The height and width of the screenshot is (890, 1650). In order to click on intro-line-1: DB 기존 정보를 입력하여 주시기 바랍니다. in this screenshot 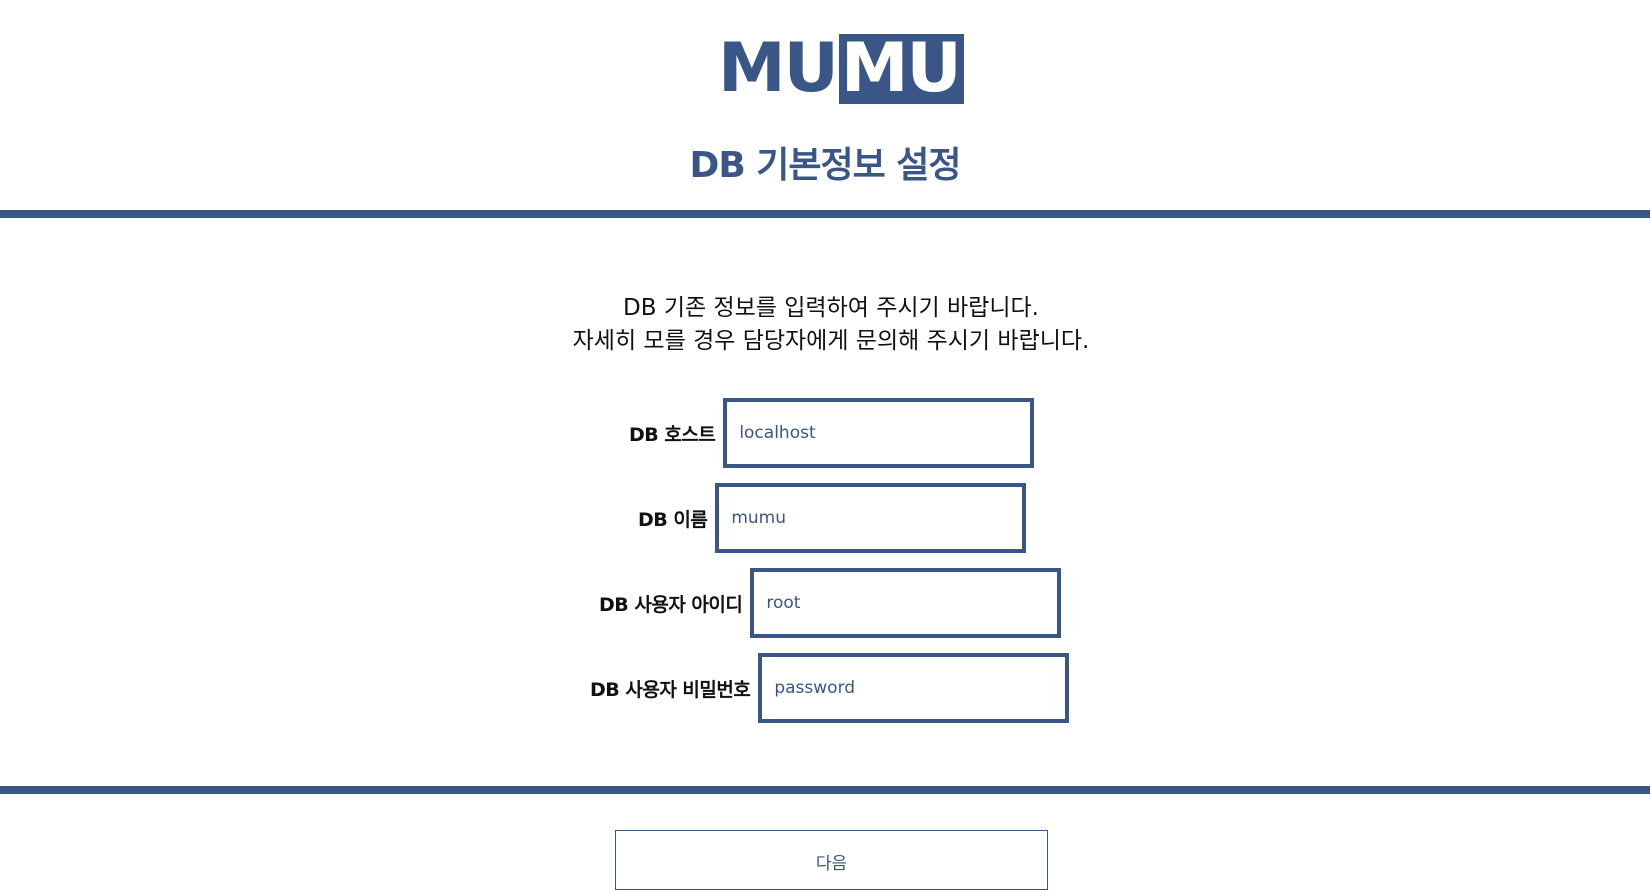, I will do `click(831, 308)`.